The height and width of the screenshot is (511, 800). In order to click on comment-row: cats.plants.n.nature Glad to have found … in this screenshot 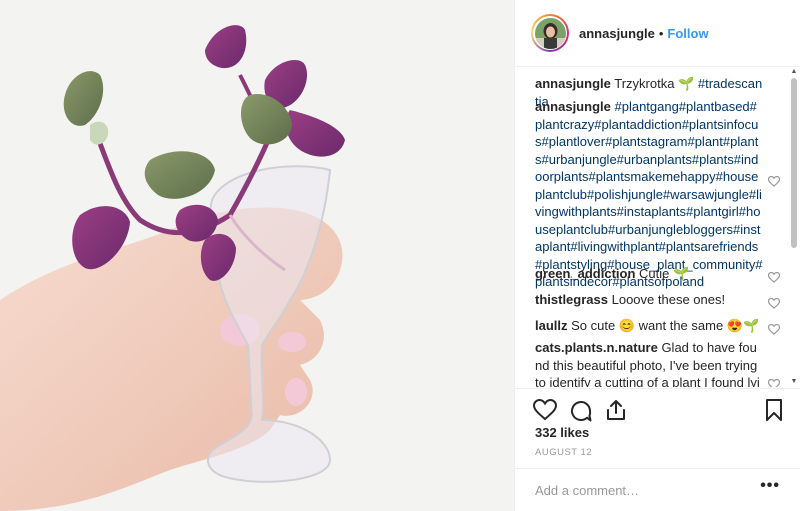, I will do `click(657, 363)`.